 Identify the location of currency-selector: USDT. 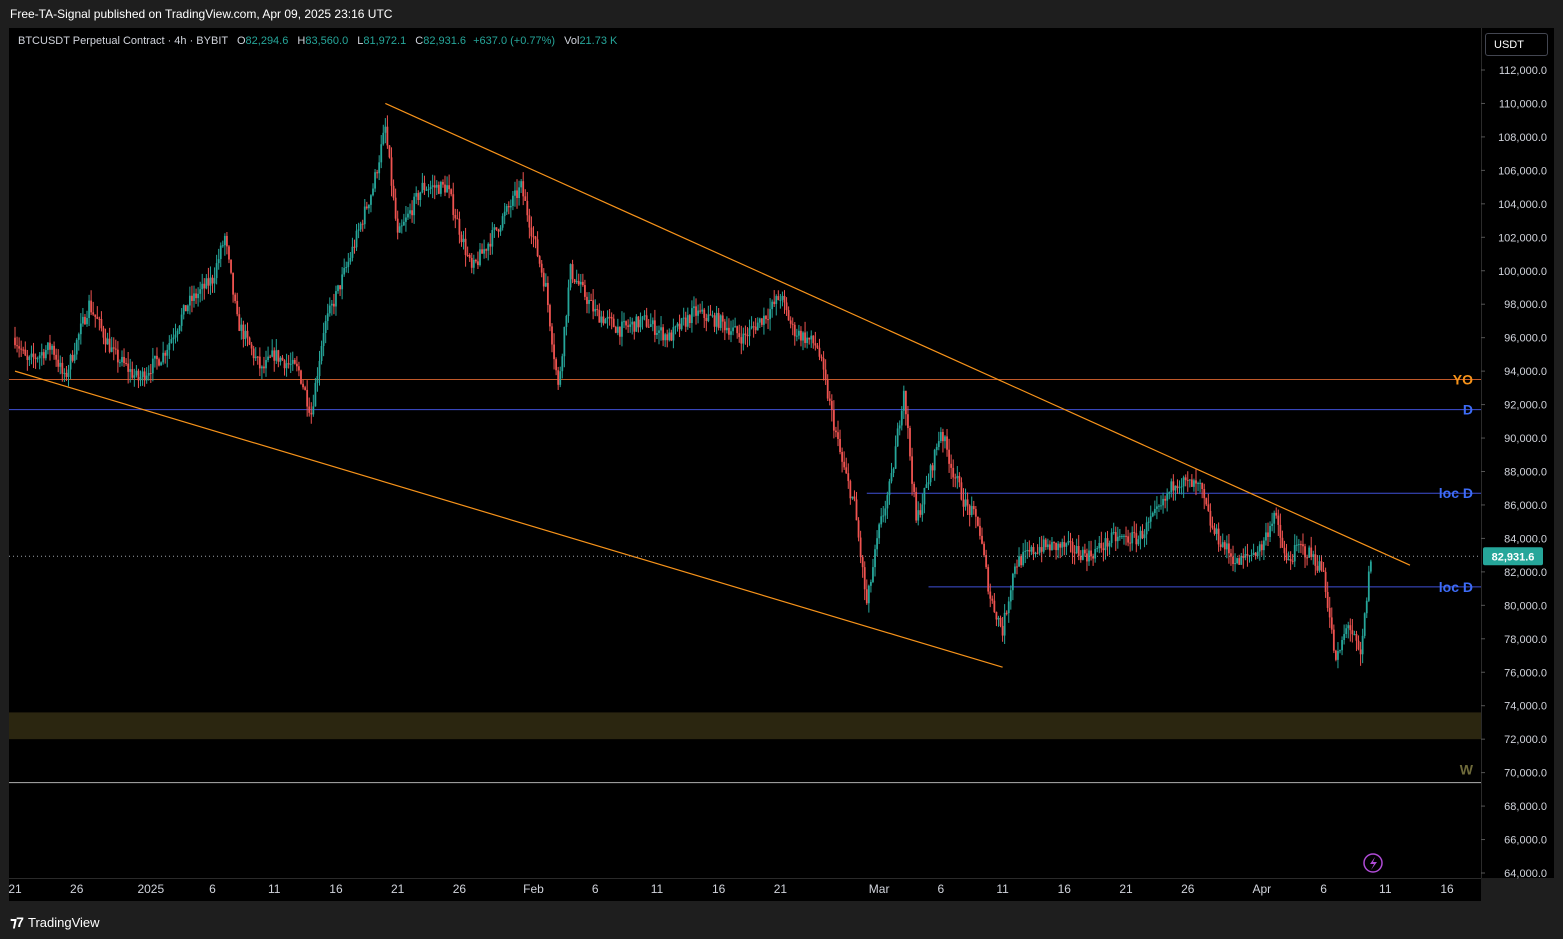
(1516, 44).